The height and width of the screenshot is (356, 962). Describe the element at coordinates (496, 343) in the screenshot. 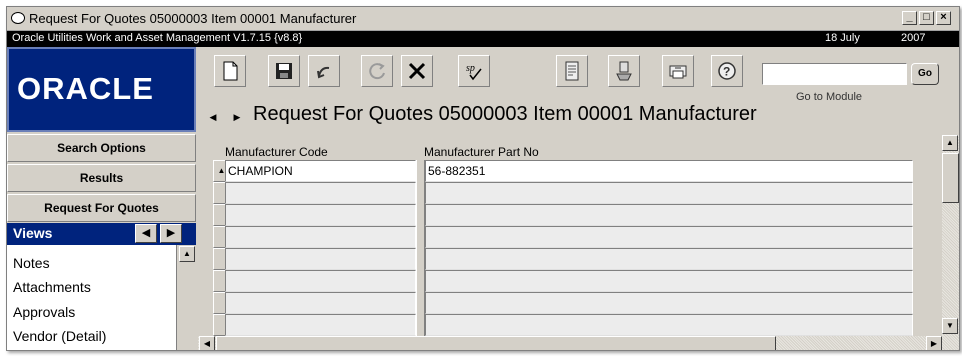

I see `grid-horizontal-scroll-thumb` at that location.